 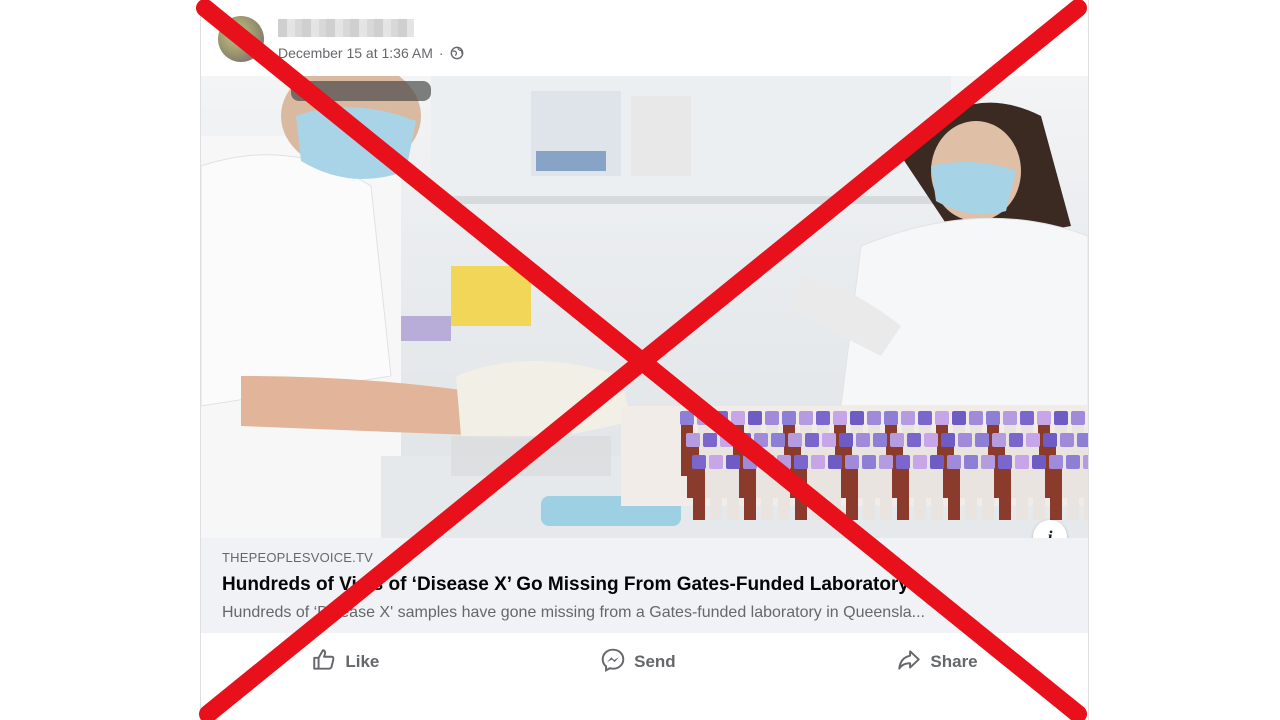 I want to click on share-arrow-icon, so click(x=909, y=662).